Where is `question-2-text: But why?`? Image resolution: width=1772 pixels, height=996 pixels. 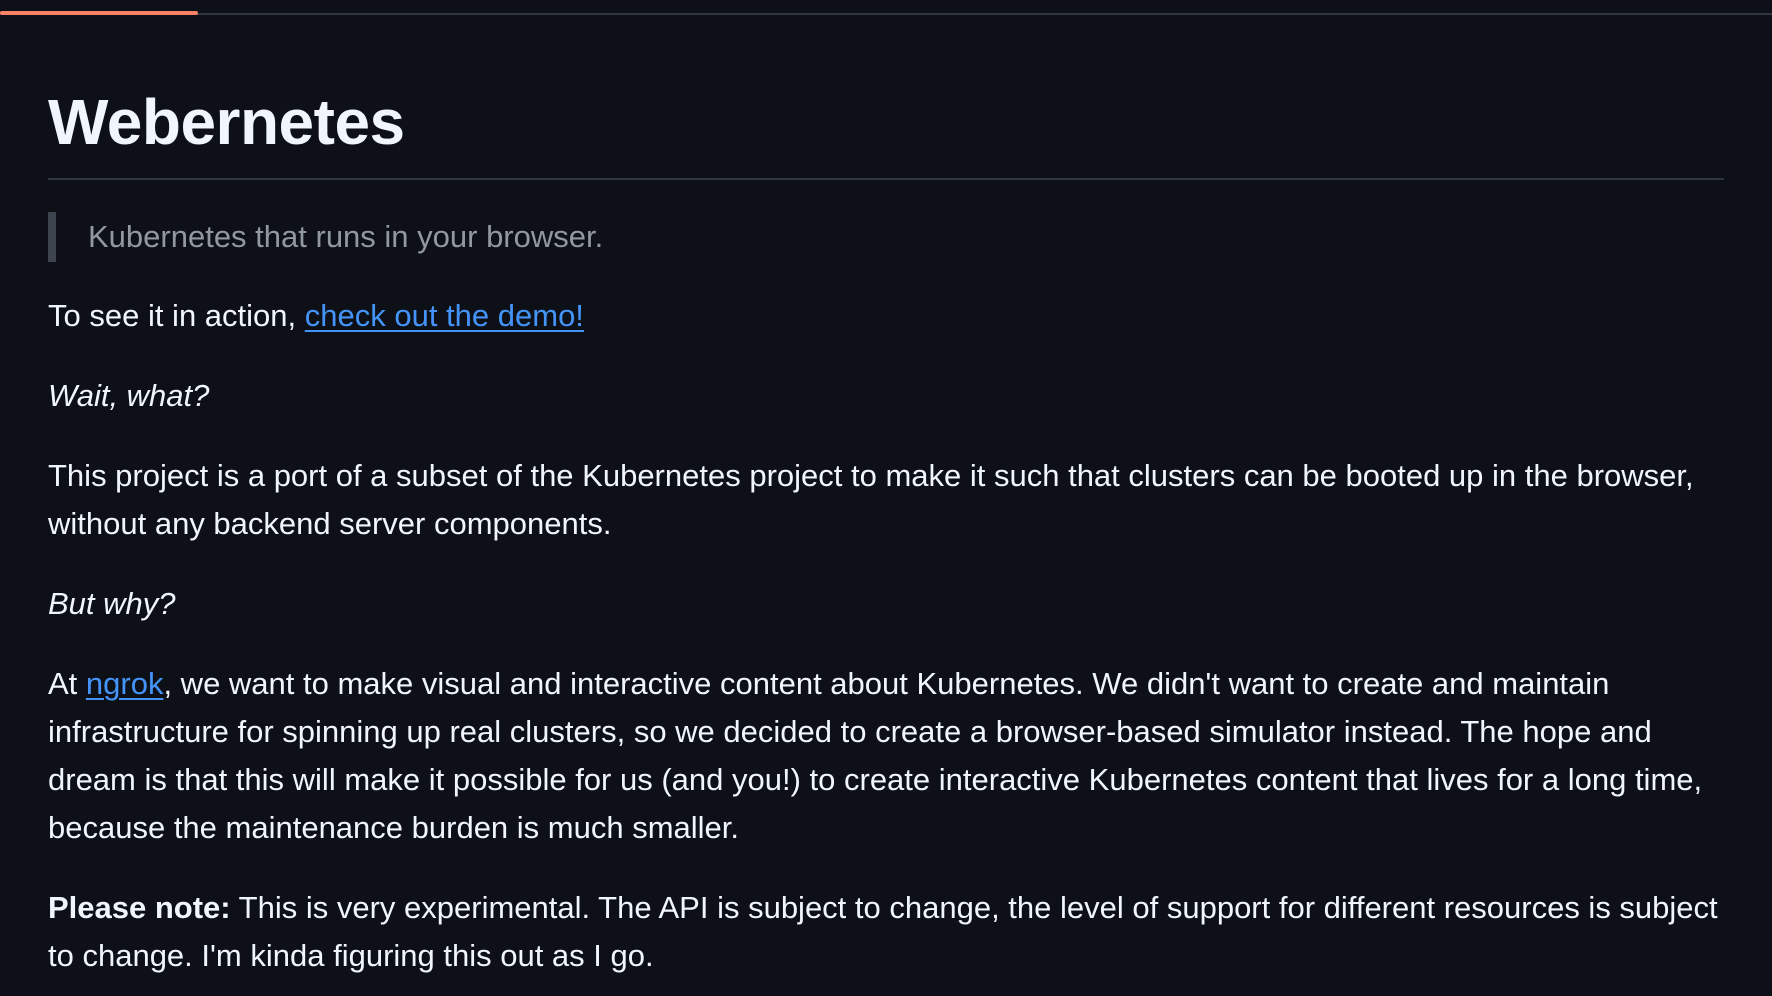
question-2-text: But why? is located at coordinates (112, 603).